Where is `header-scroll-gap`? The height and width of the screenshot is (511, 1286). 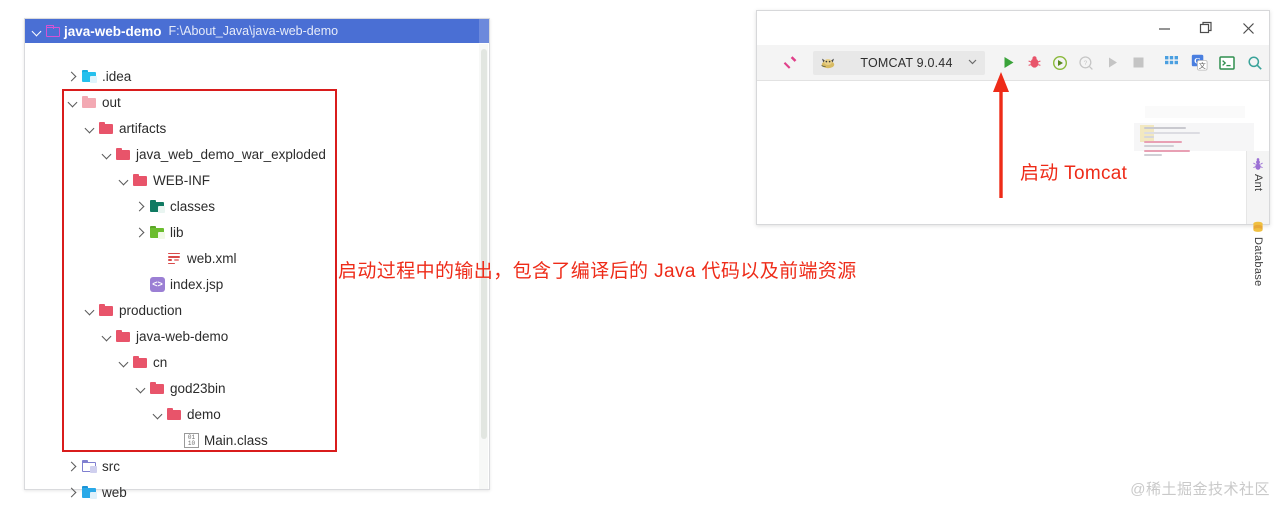 header-scroll-gap is located at coordinates (484, 31).